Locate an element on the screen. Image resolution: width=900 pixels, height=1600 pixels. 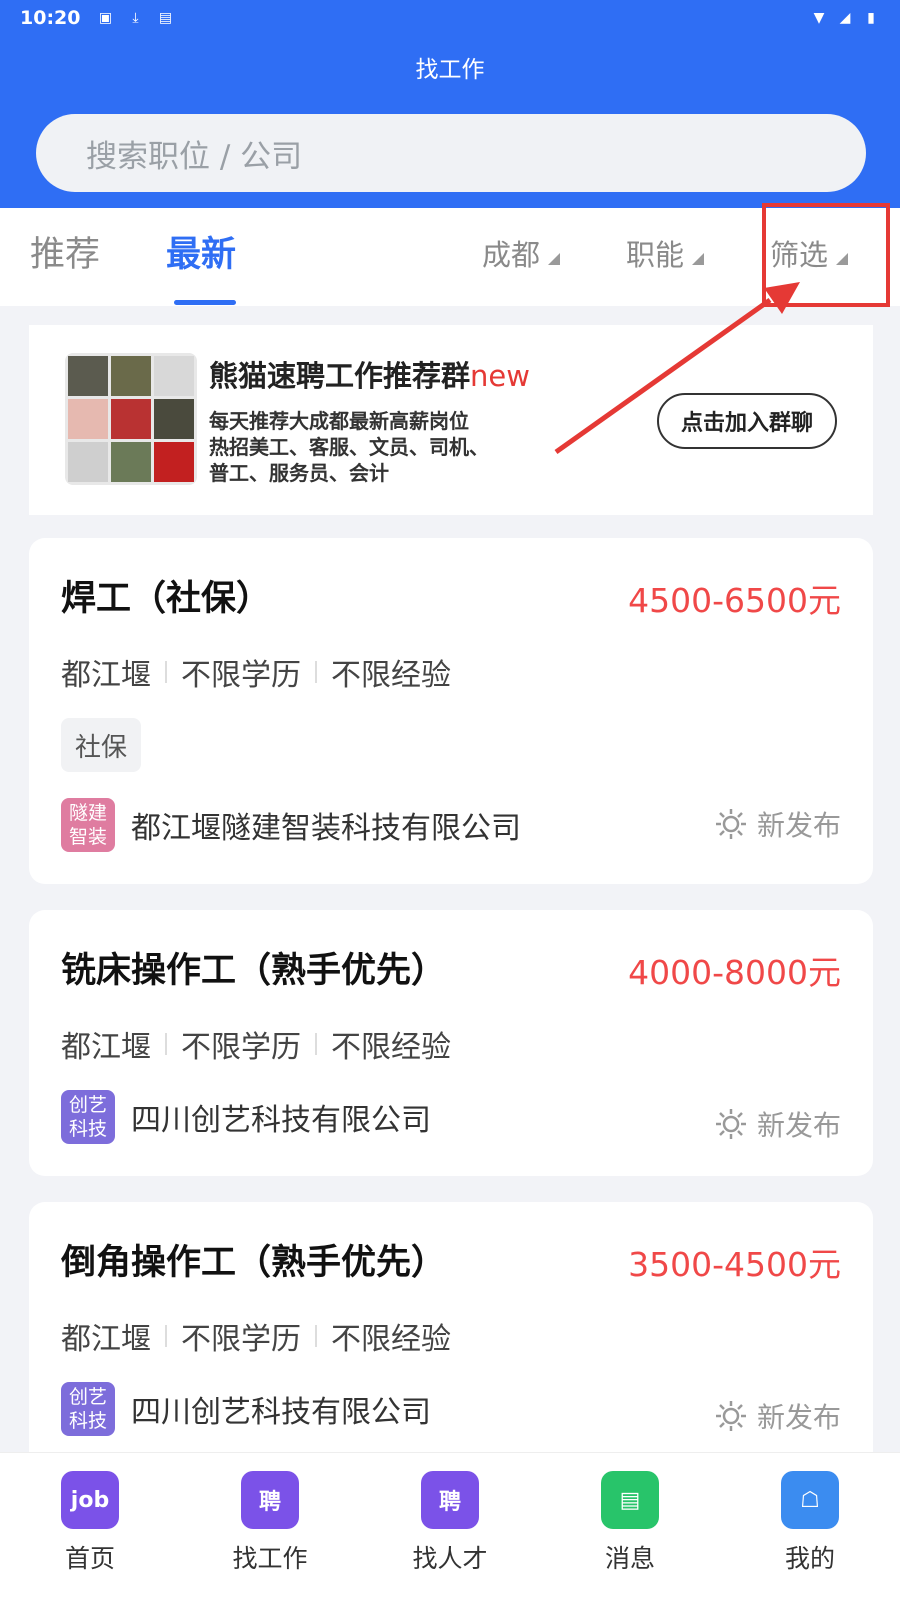
nav-item-home: job 首页 is located at coordinates (90, 1526).